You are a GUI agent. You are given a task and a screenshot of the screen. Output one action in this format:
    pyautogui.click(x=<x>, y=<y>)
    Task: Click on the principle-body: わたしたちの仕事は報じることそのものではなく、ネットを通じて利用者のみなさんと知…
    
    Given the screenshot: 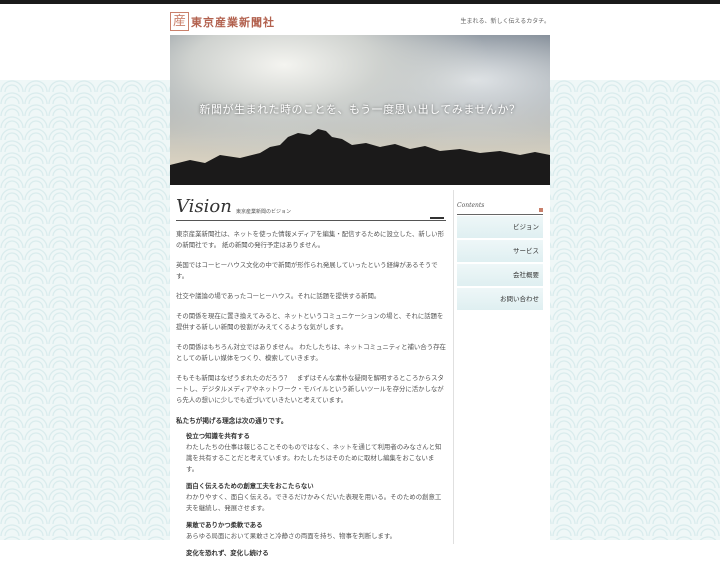 What is the action you would take?
    pyautogui.click(x=314, y=458)
    